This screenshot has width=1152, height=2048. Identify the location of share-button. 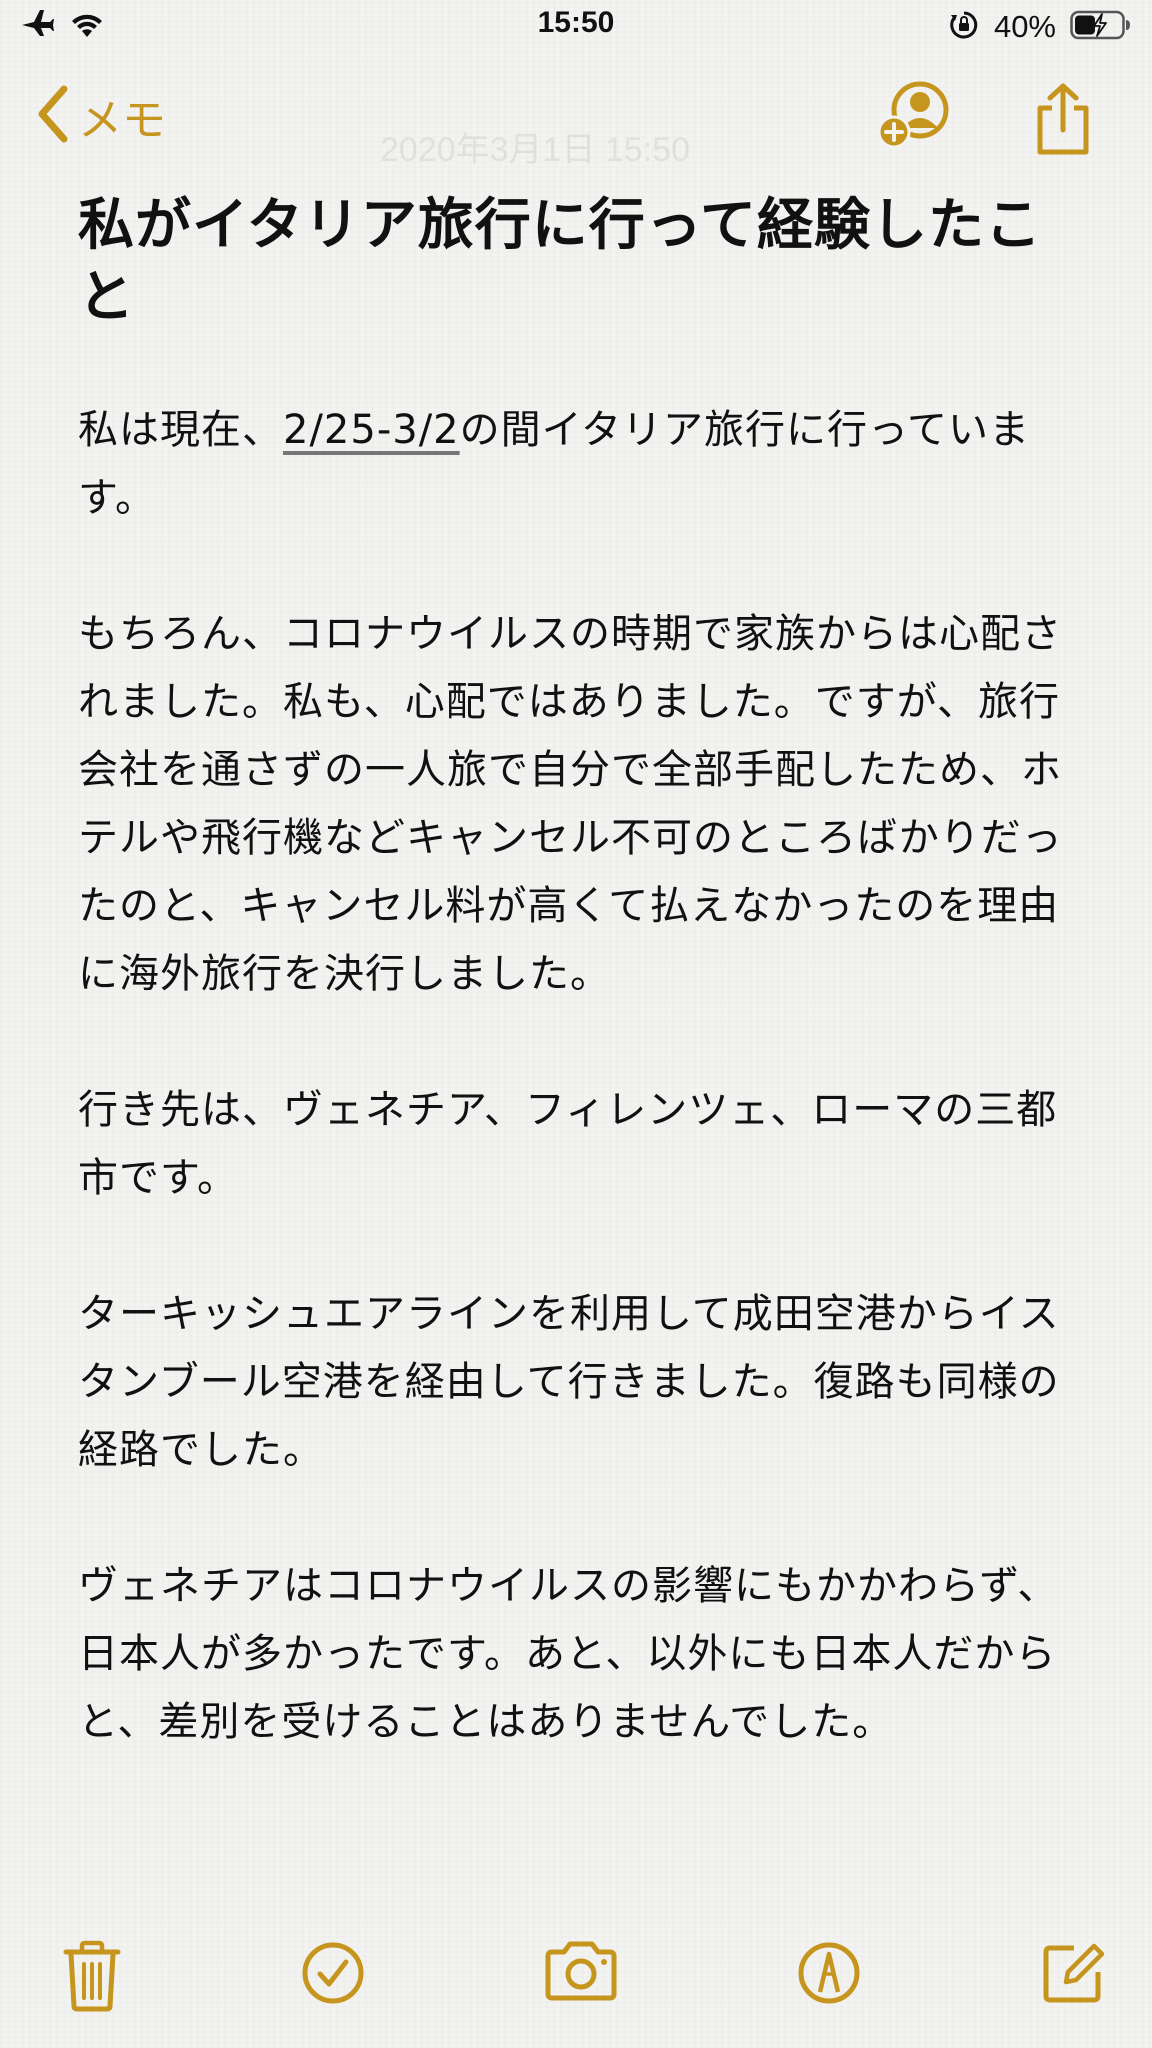
(1063, 121).